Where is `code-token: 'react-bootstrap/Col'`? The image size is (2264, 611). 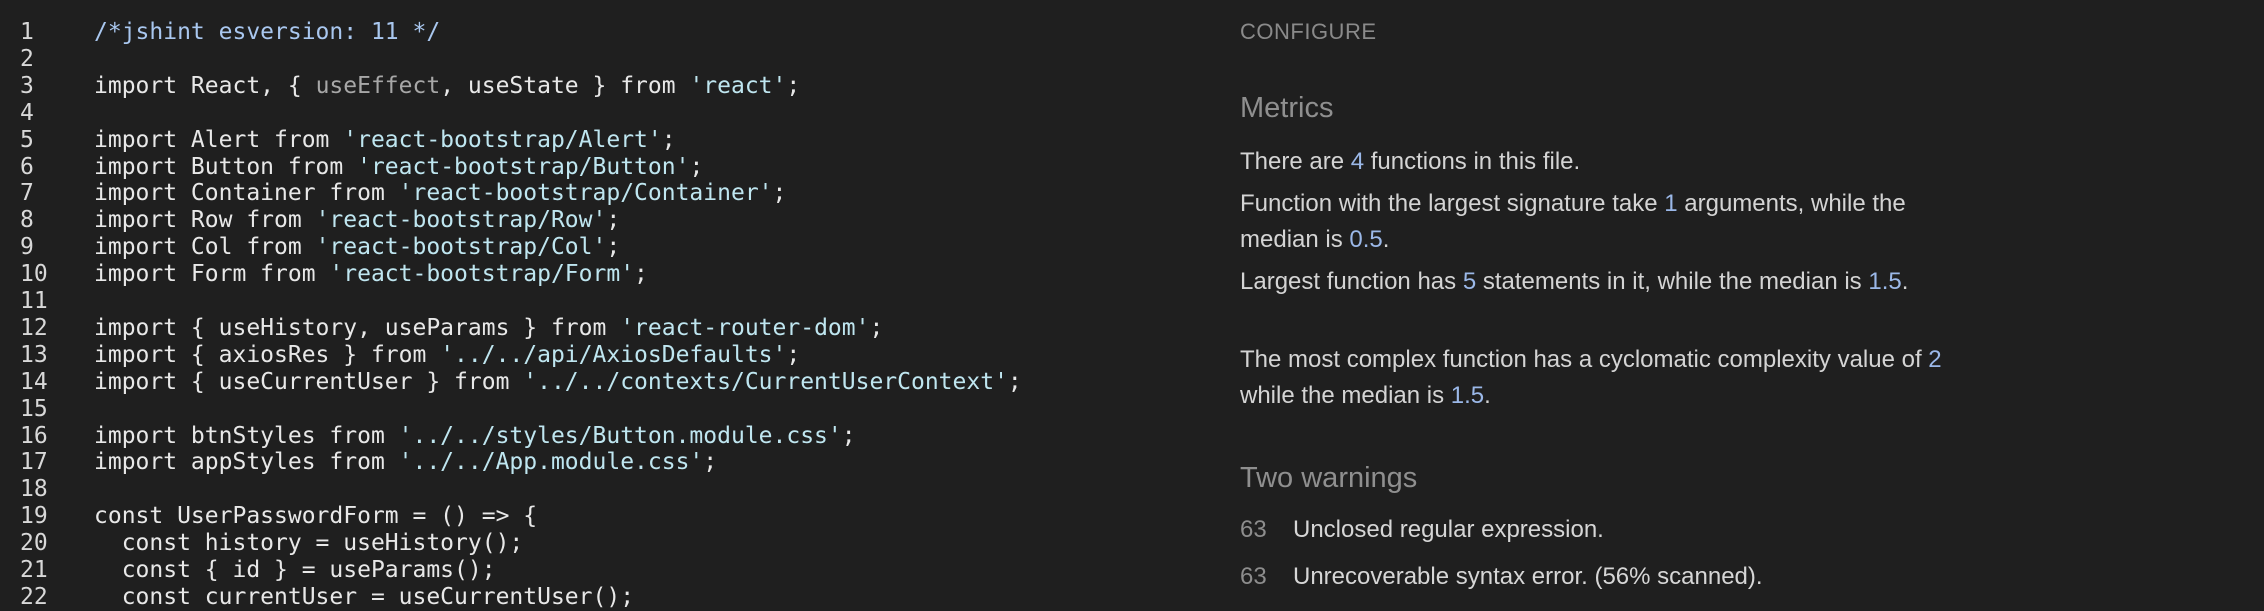
code-token: 'react-bootstrap/Col' is located at coordinates (461, 247).